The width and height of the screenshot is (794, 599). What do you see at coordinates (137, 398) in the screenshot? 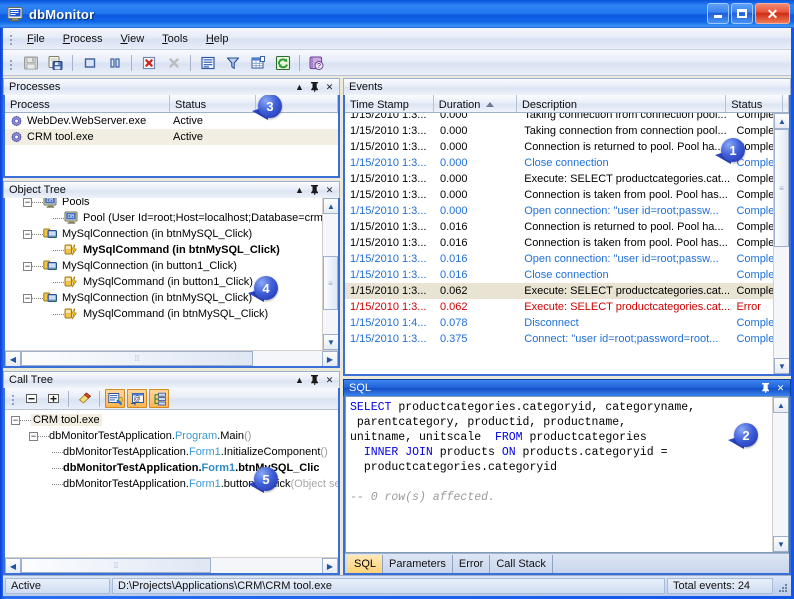
I see `show-parameters-icon: @` at bounding box center [137, 398].